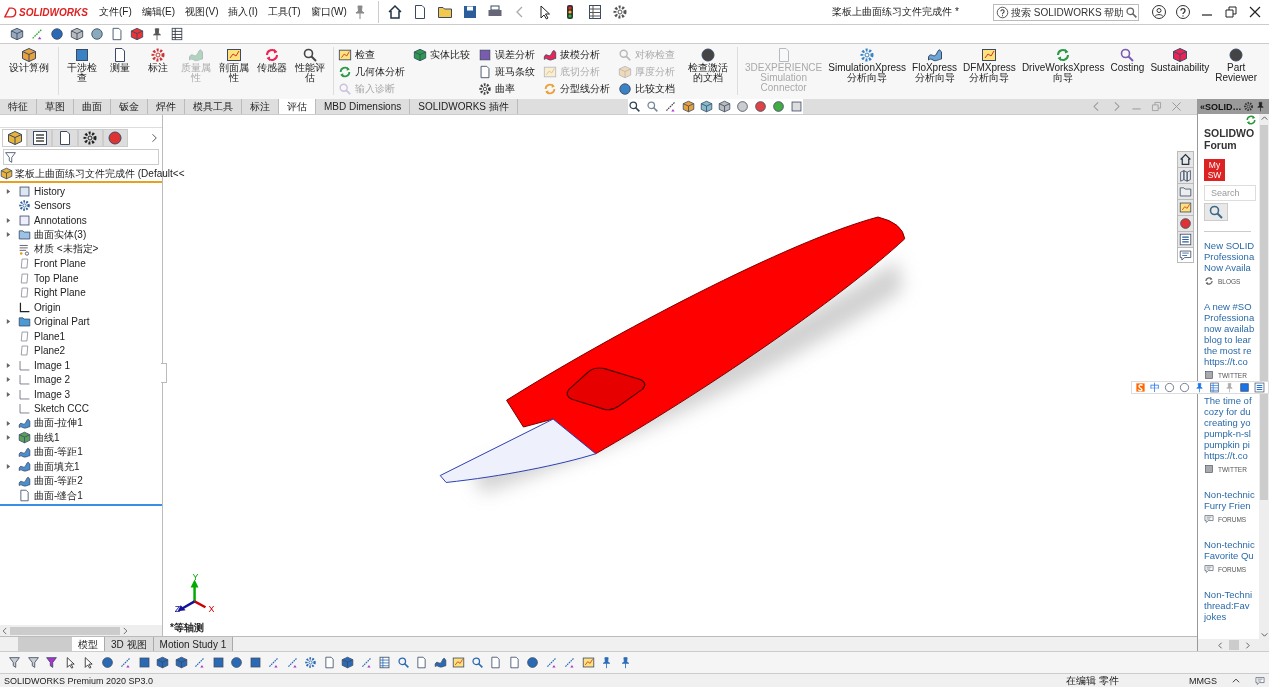 This screenshot has width=1269, height=687. I want to click on post-link: Non-Techni thread:Fav jokes, so click(1231, 605).